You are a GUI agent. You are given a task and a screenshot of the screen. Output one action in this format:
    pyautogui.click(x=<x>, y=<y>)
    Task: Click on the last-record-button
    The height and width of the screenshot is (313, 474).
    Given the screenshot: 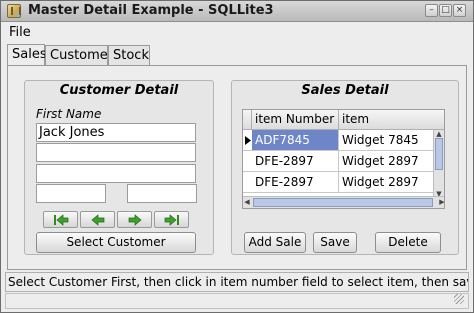 What is the action you would take?
    pyautogui.click(x=171, y=219)
    